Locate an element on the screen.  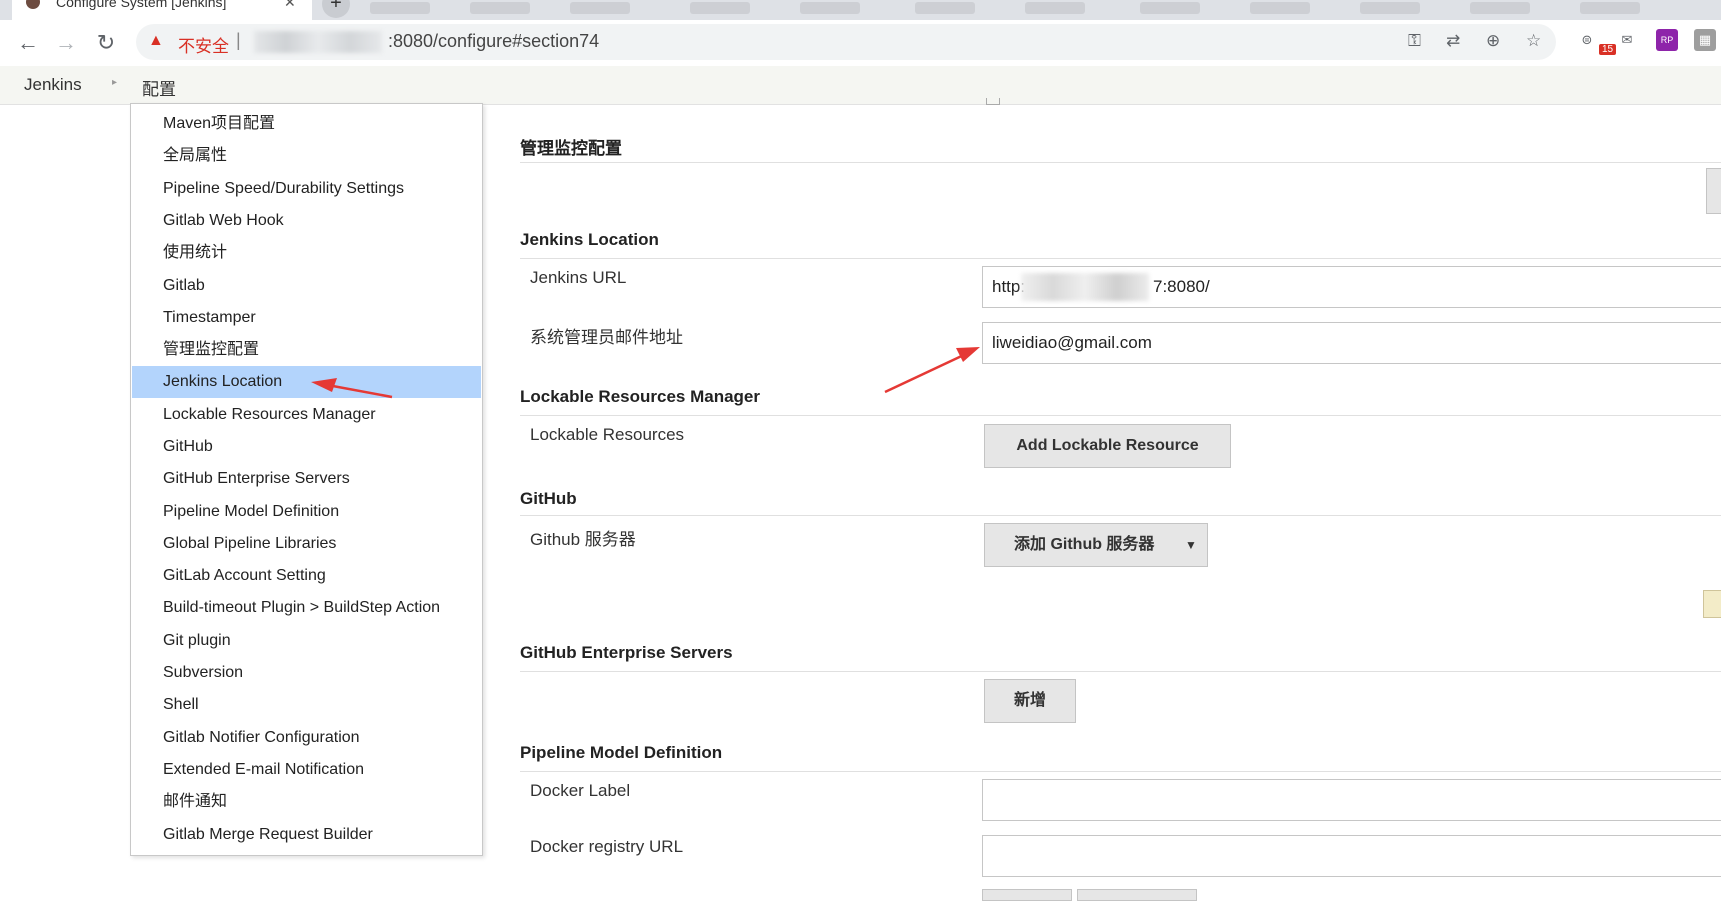
docker-registry-label: Docker registry URL is located at coordinates (607, 846).